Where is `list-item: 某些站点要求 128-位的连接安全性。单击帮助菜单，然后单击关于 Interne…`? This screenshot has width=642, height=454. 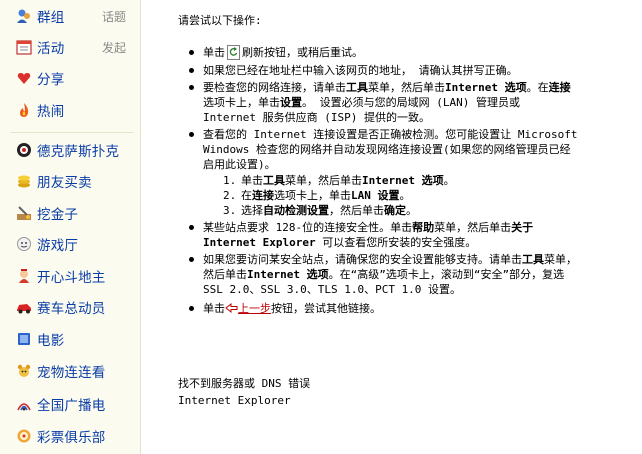
list-item: 某些站点要求 128-位的连接安全性。单击帮助菜单，然后单击关于 Interne… is located at coordinates (383, 235).